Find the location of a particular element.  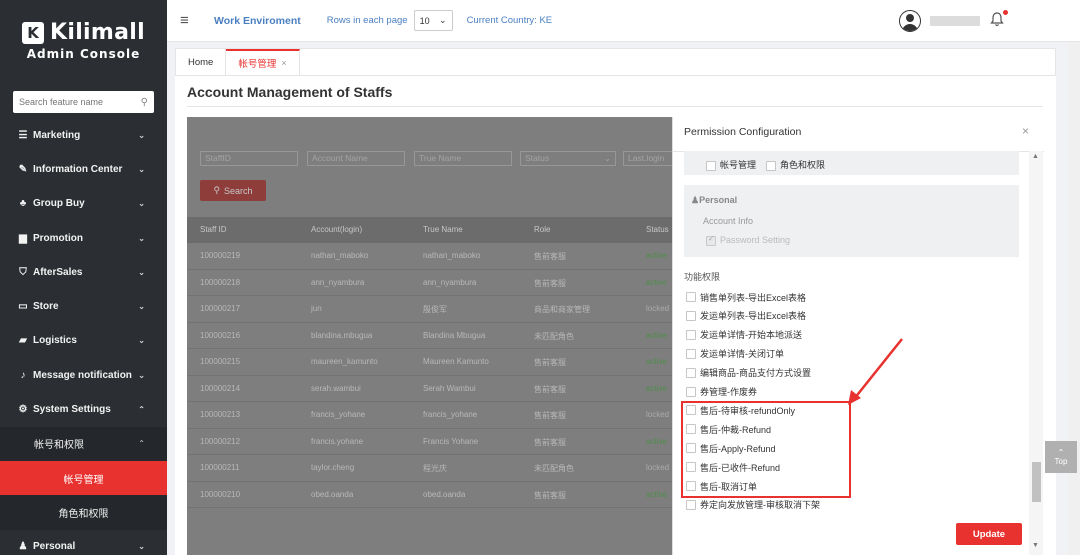

permission-label: 销售单列表-导出Excel表格 is located at coordinates (753, 297).